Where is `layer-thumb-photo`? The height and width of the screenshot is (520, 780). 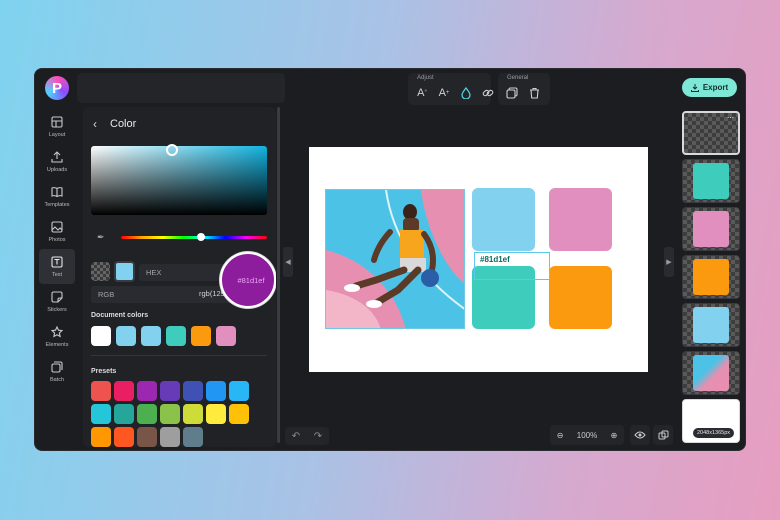
layer-thumb-photo is located at coordinates (711, 373).